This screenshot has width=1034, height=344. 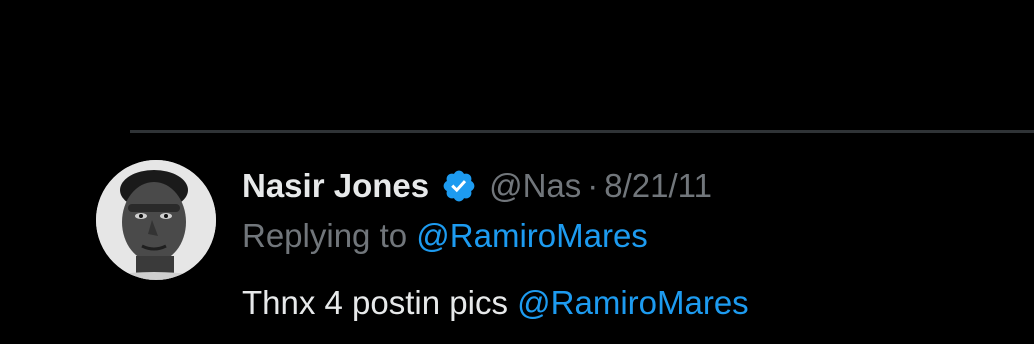 I want to click on tweet-date: 8/21/11, so click(x=658, y=186).